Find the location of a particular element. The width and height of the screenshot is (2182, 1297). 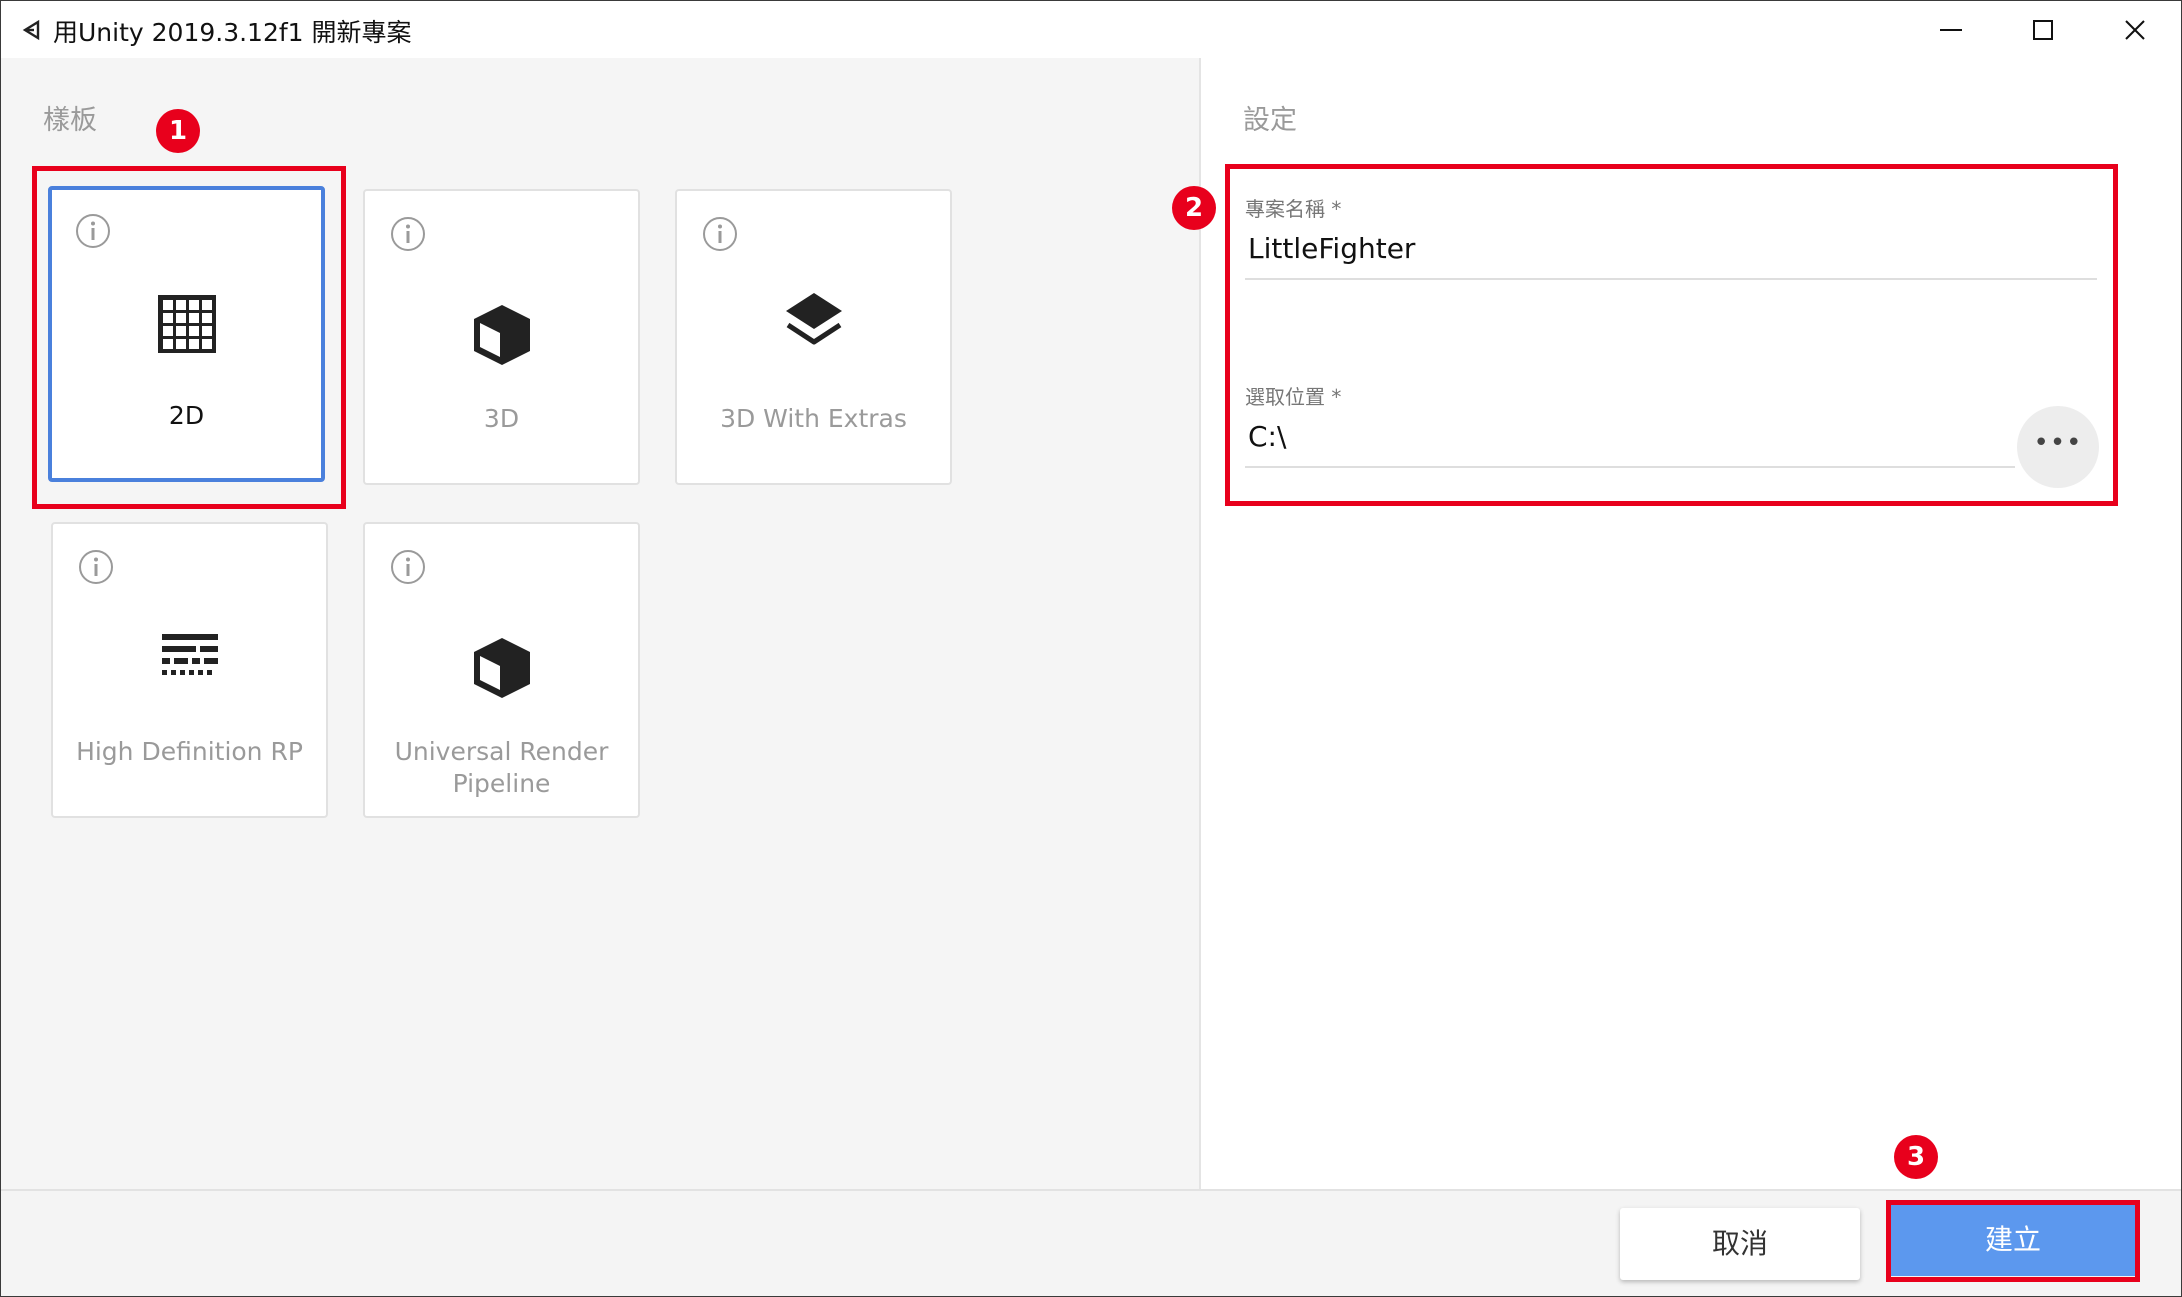

hdrp-icon is located at coordinates (189, 661).